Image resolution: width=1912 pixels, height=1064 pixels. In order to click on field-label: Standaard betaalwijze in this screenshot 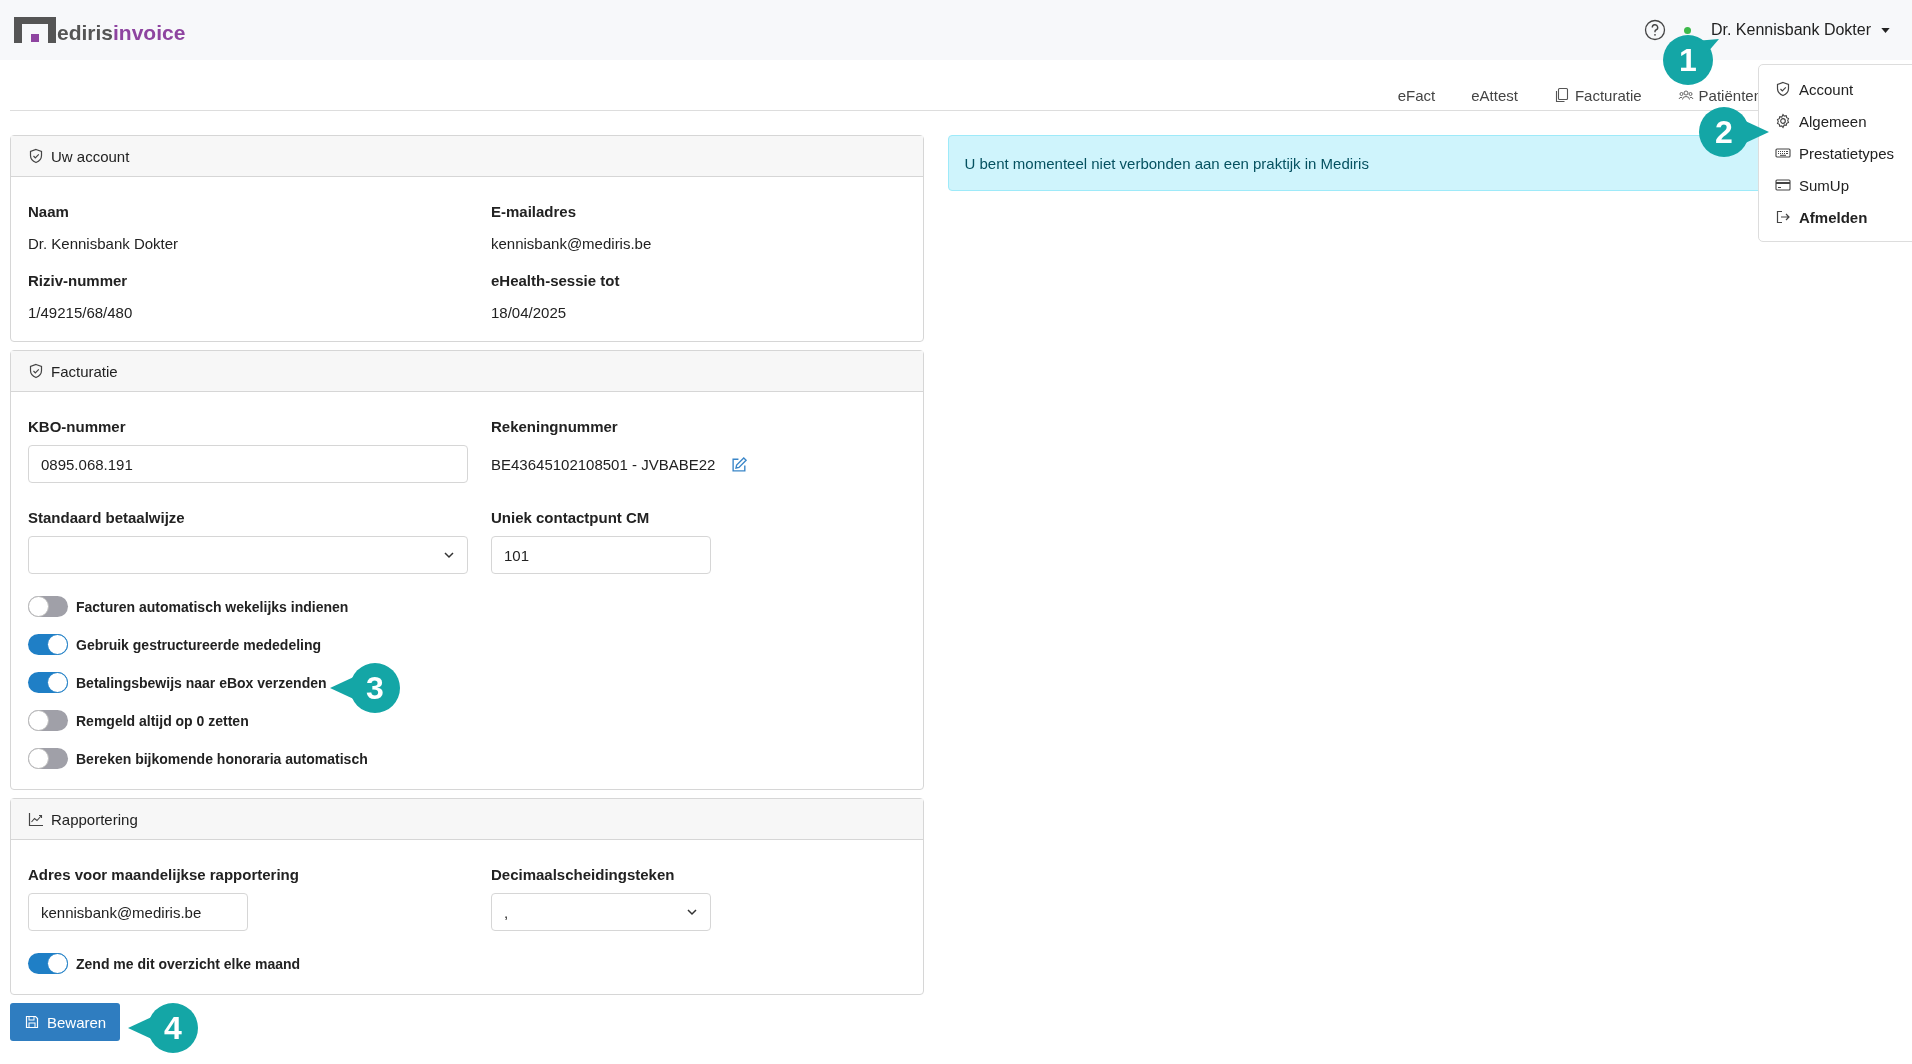, I will do `click(107, 517)`.